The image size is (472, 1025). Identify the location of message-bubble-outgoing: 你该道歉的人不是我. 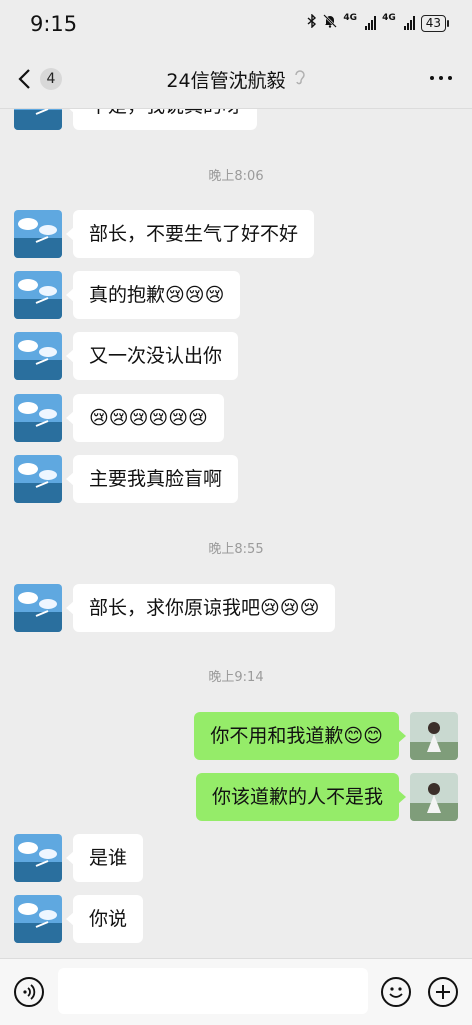
(301, 797).